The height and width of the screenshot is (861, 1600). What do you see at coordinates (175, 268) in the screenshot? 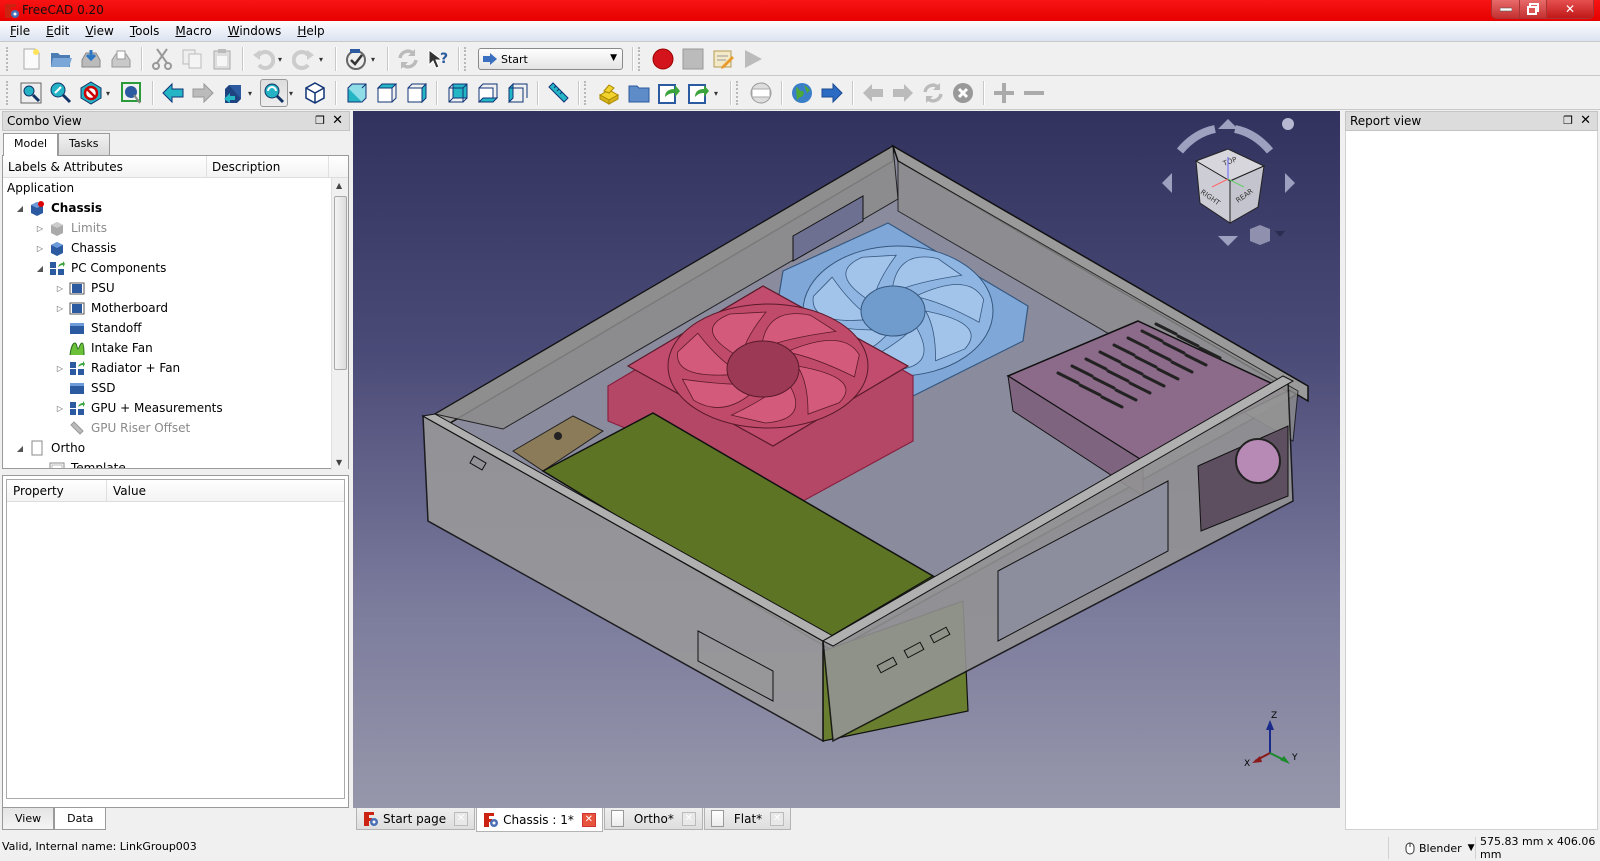
I see `tree-item: ◢ PC Components` at bounding box center [175, 268].